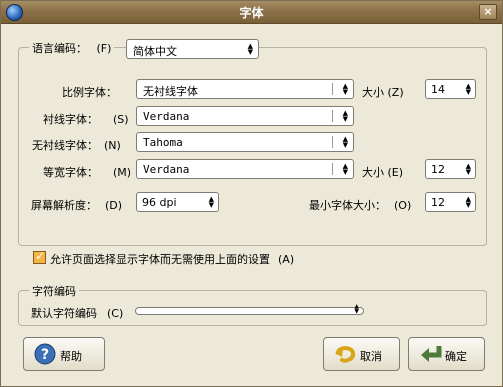 This screenshot has width=503, height=387. What do you see at coordinates (438, 169) in the screenshot?
I see `mono-size-value: 12` at bounding box center [438, 169].